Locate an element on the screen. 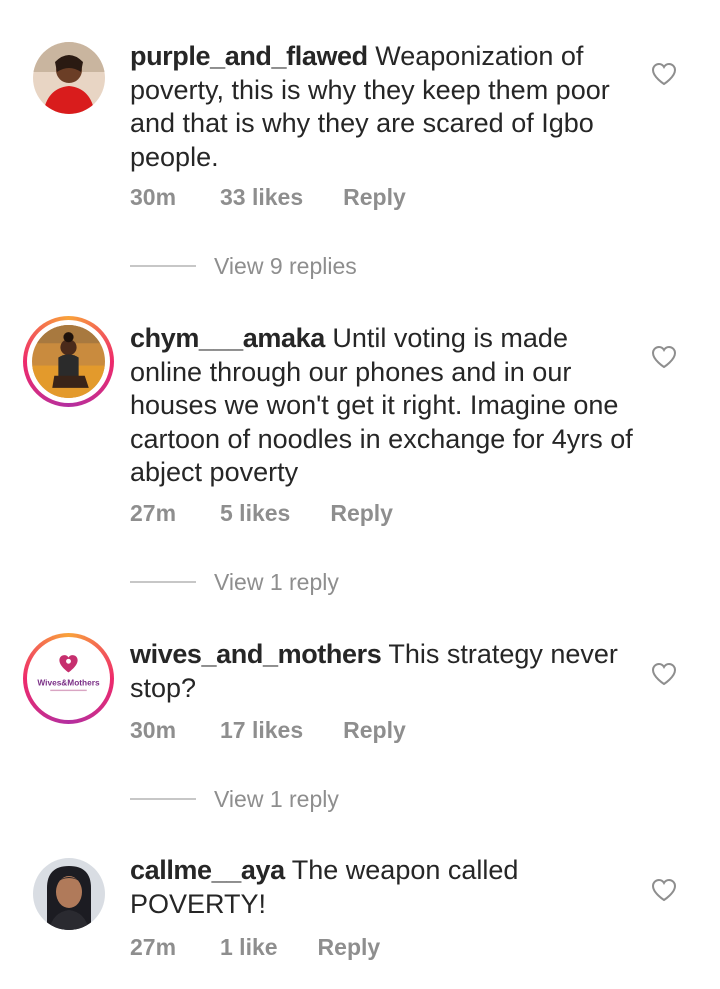 Image resolution: width=720 pixels, height=989 pixels. avatar: Wives&Mothers is located at coordinates (68, 678).